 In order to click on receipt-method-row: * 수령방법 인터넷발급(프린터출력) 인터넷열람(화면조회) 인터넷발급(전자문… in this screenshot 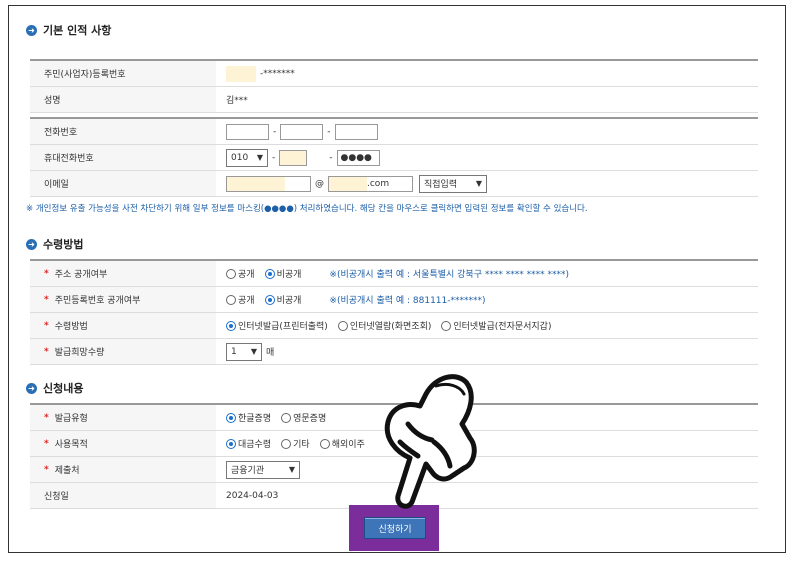, I will do `click(394, 326)`.